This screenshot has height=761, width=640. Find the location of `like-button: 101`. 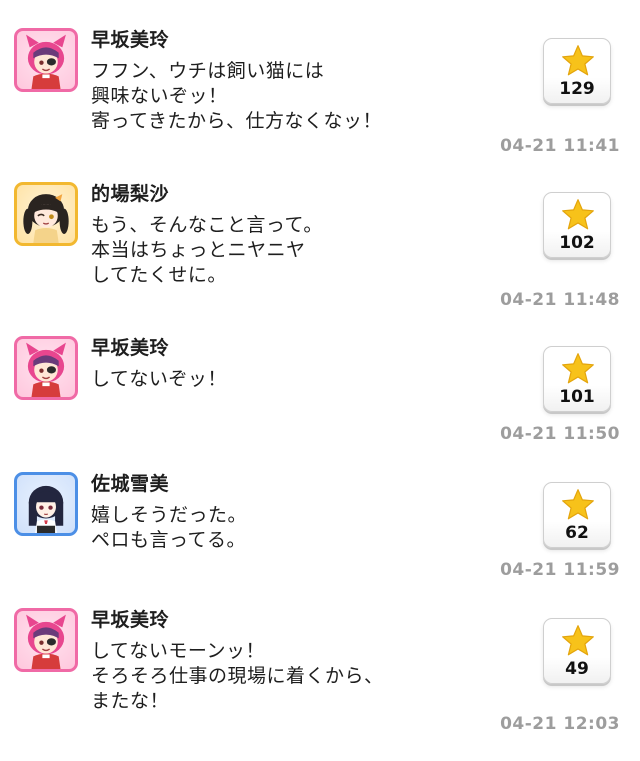

like-button: 101 is located at coordinates (577, 379).